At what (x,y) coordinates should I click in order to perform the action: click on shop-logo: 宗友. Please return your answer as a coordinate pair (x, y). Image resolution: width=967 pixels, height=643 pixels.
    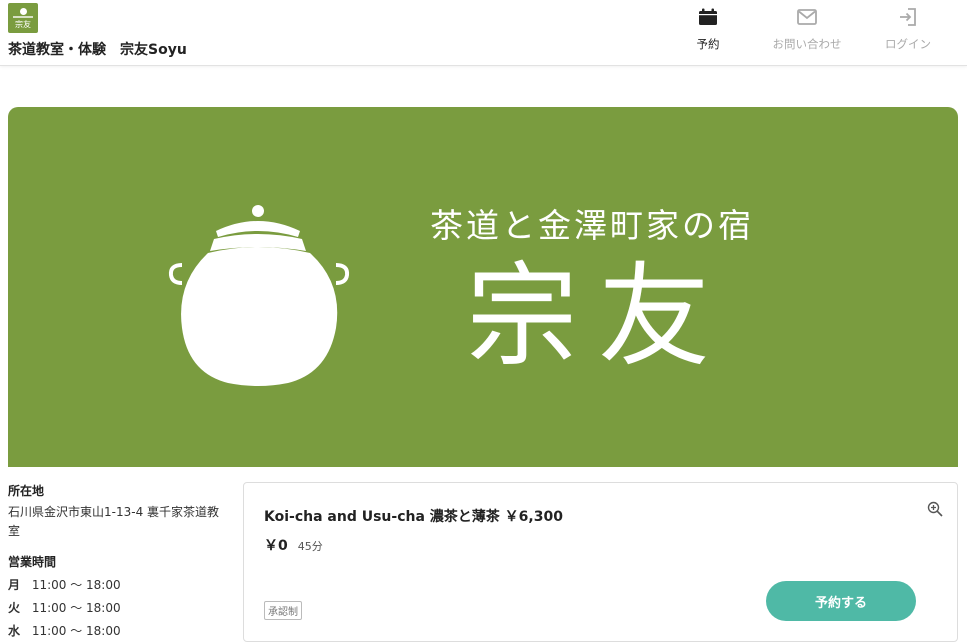
    Looking at the image, I should click on (23, 18).